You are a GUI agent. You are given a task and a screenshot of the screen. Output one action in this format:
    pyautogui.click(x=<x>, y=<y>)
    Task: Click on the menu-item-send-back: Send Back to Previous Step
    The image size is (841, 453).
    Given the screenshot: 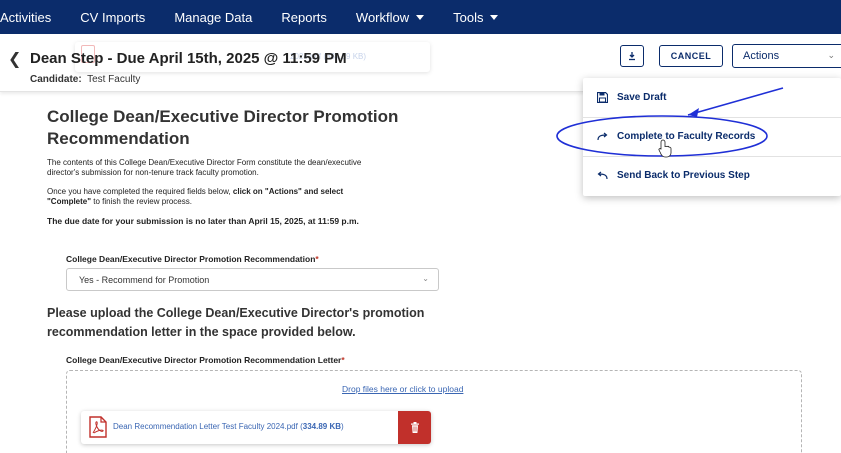 What is the action you would take?
    pyautogui.click(x=672, y=175)
    